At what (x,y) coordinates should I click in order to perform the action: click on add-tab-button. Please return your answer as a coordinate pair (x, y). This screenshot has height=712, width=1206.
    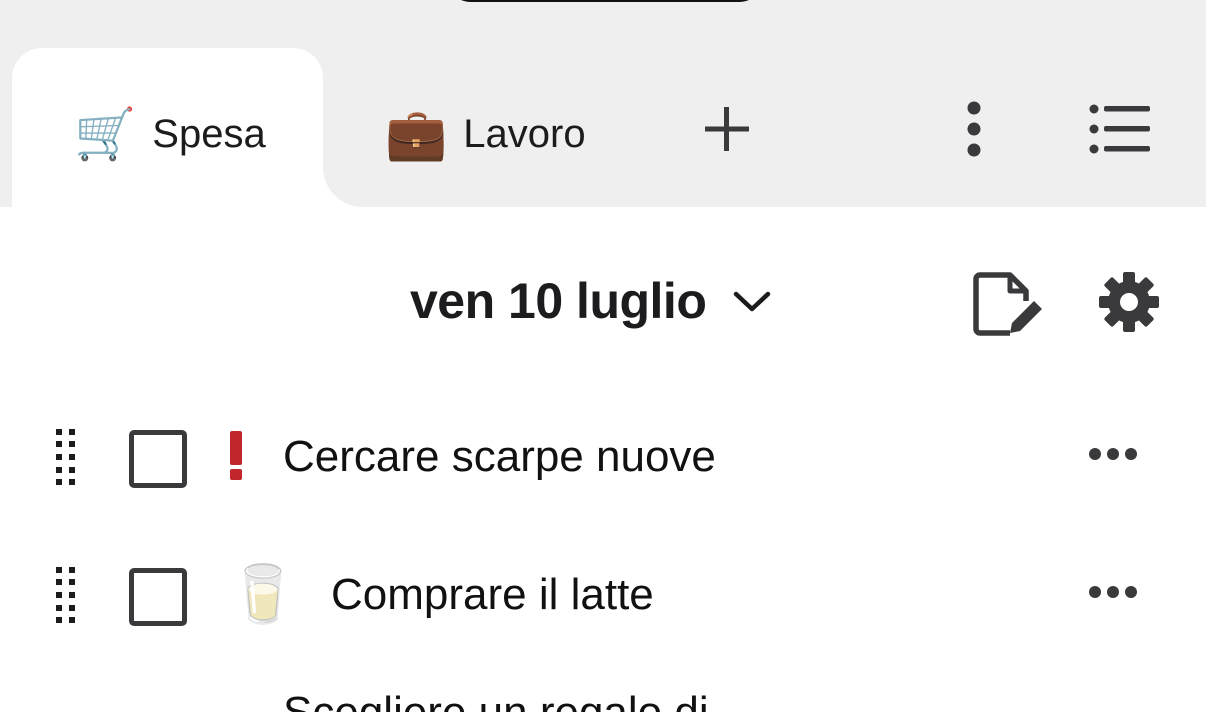
    Looking at the image, I should click on (727, 129).